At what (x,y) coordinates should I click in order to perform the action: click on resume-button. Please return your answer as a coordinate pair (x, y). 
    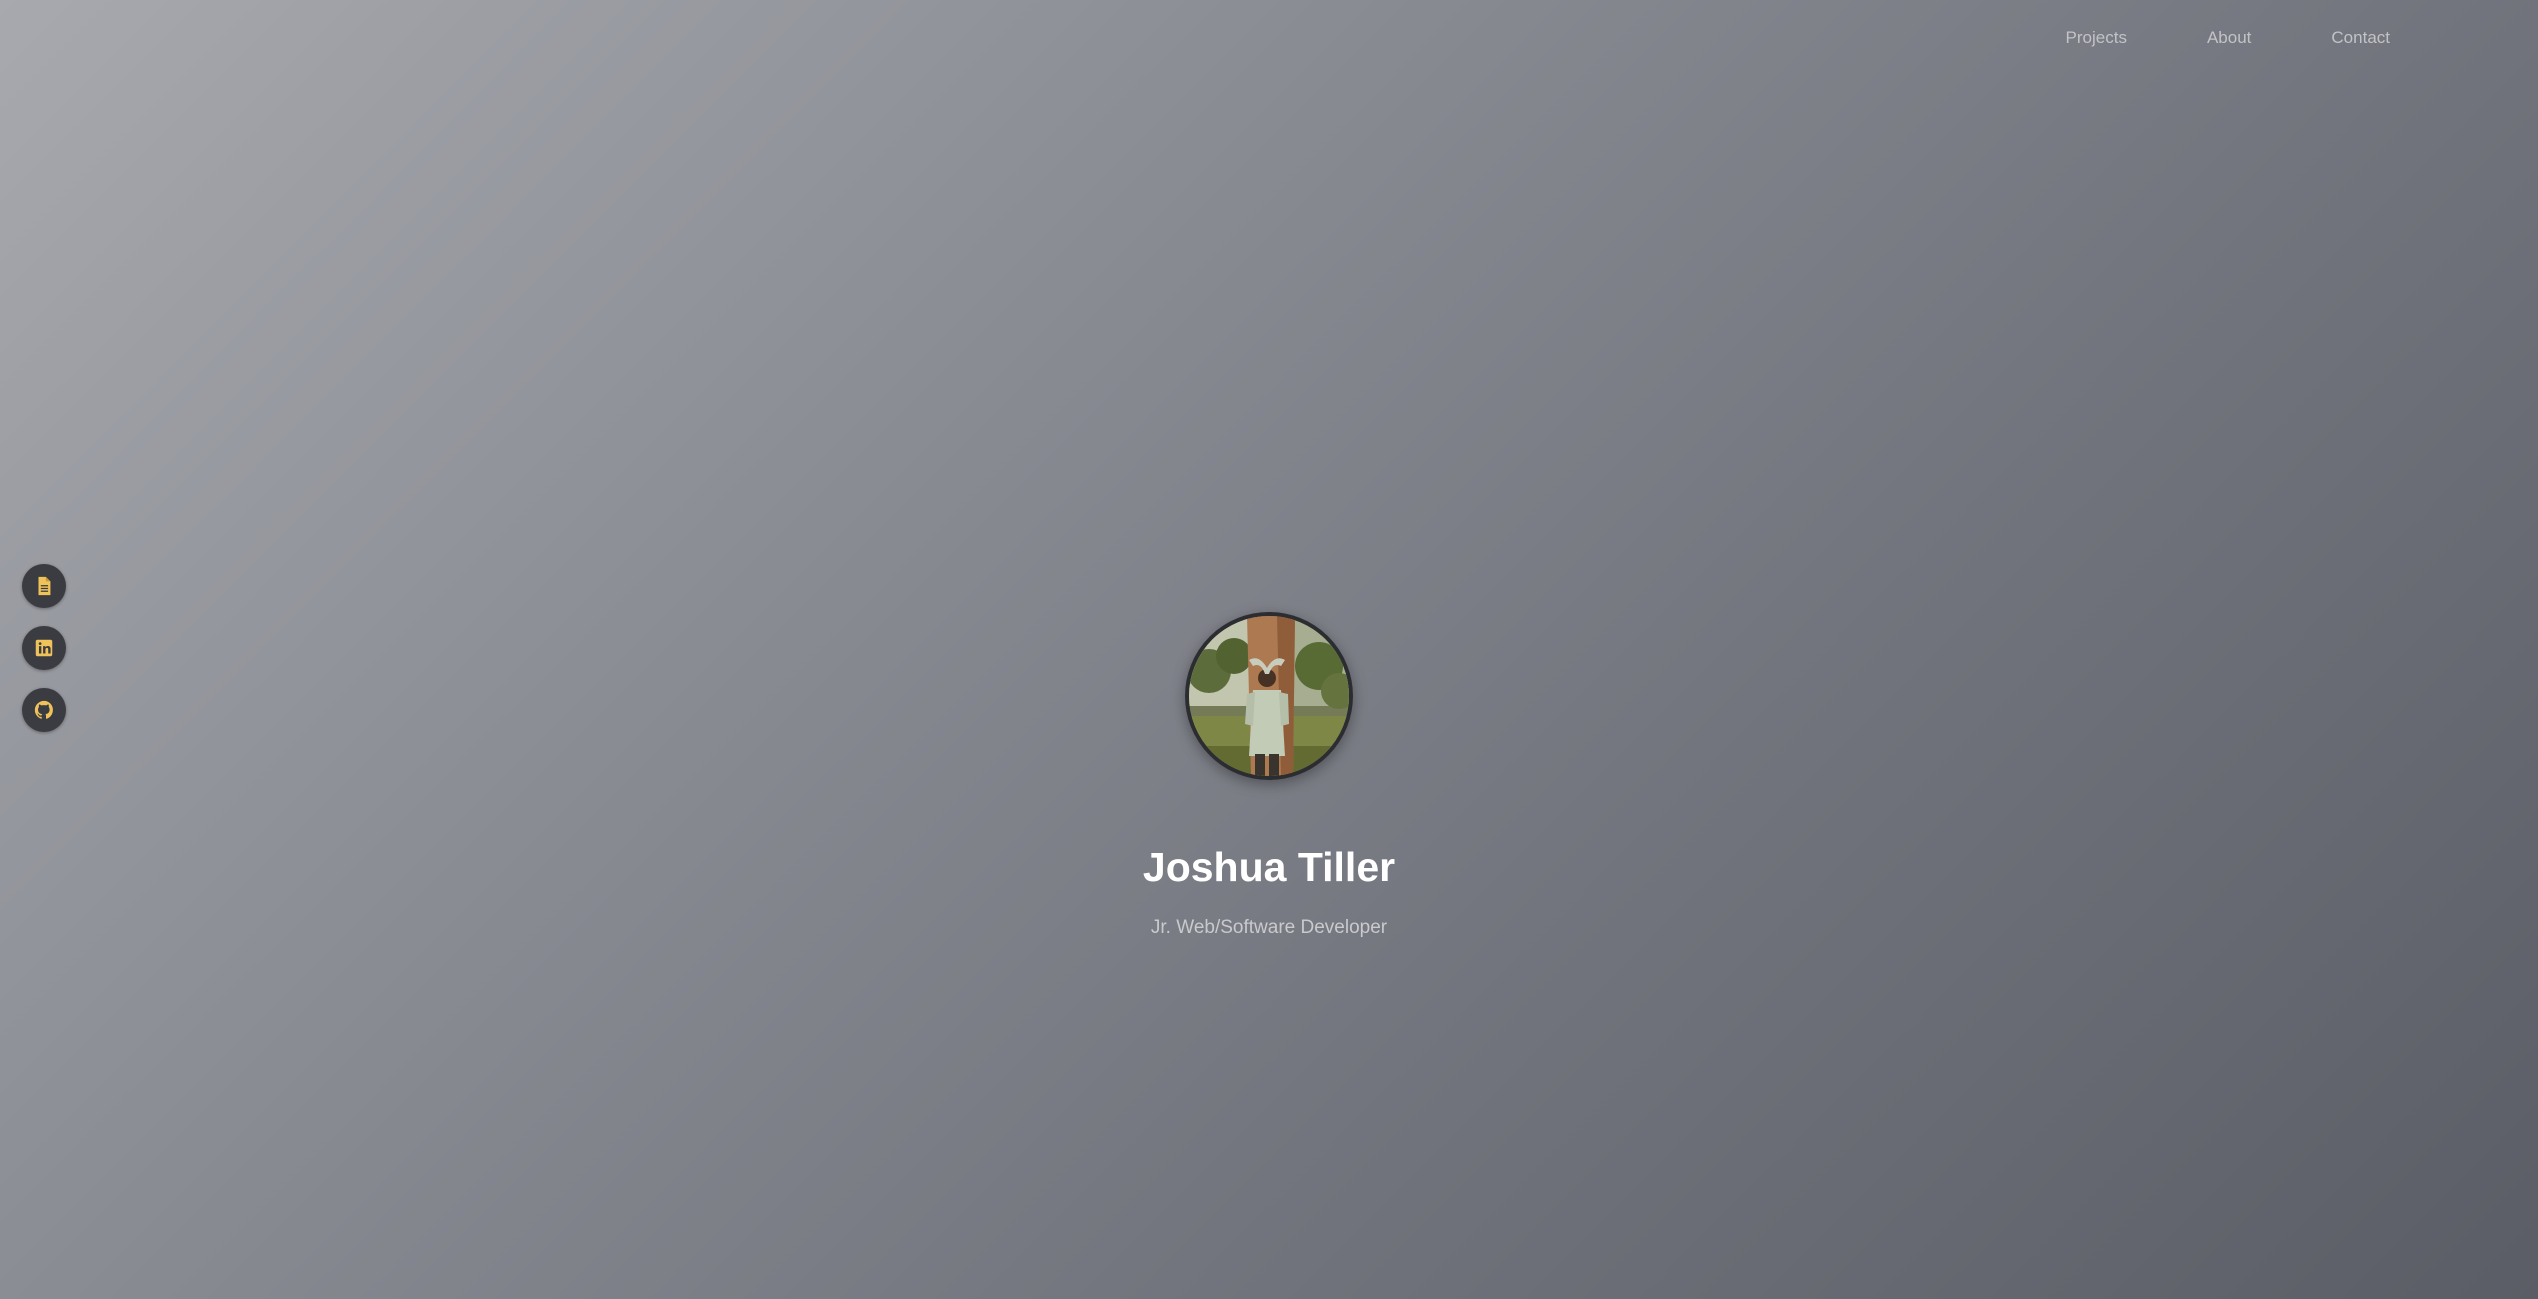
    Looking at the image, I should click on (44, 586).